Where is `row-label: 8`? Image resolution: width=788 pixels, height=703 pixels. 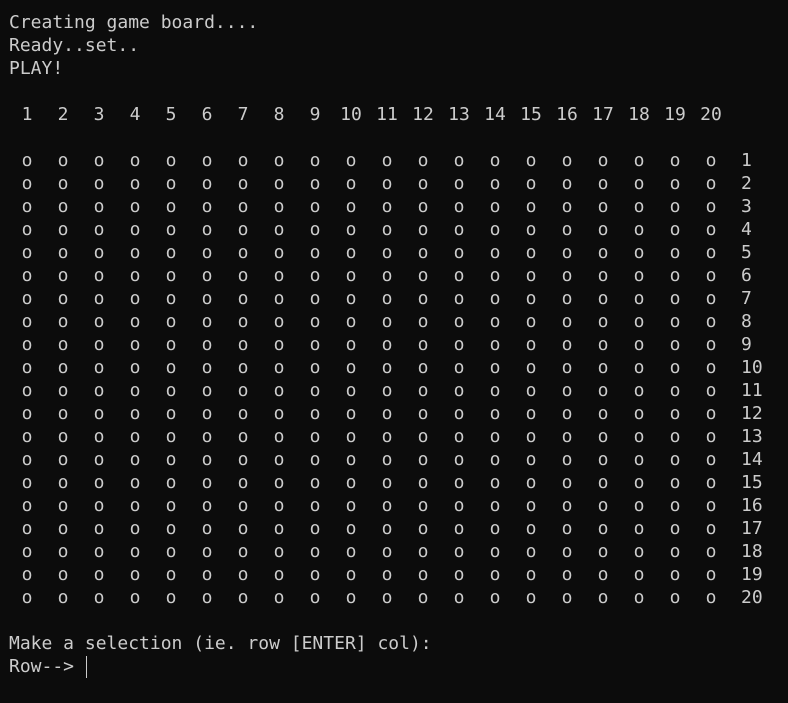
row-label: 8 is located at coordinates (746, 321).